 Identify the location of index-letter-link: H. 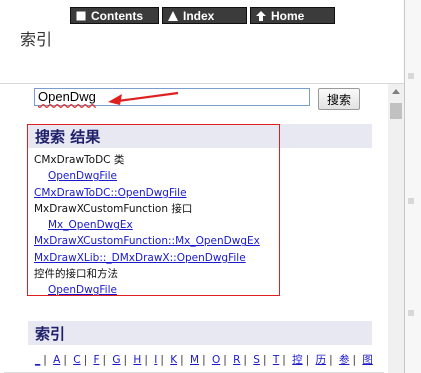
(137, 360).